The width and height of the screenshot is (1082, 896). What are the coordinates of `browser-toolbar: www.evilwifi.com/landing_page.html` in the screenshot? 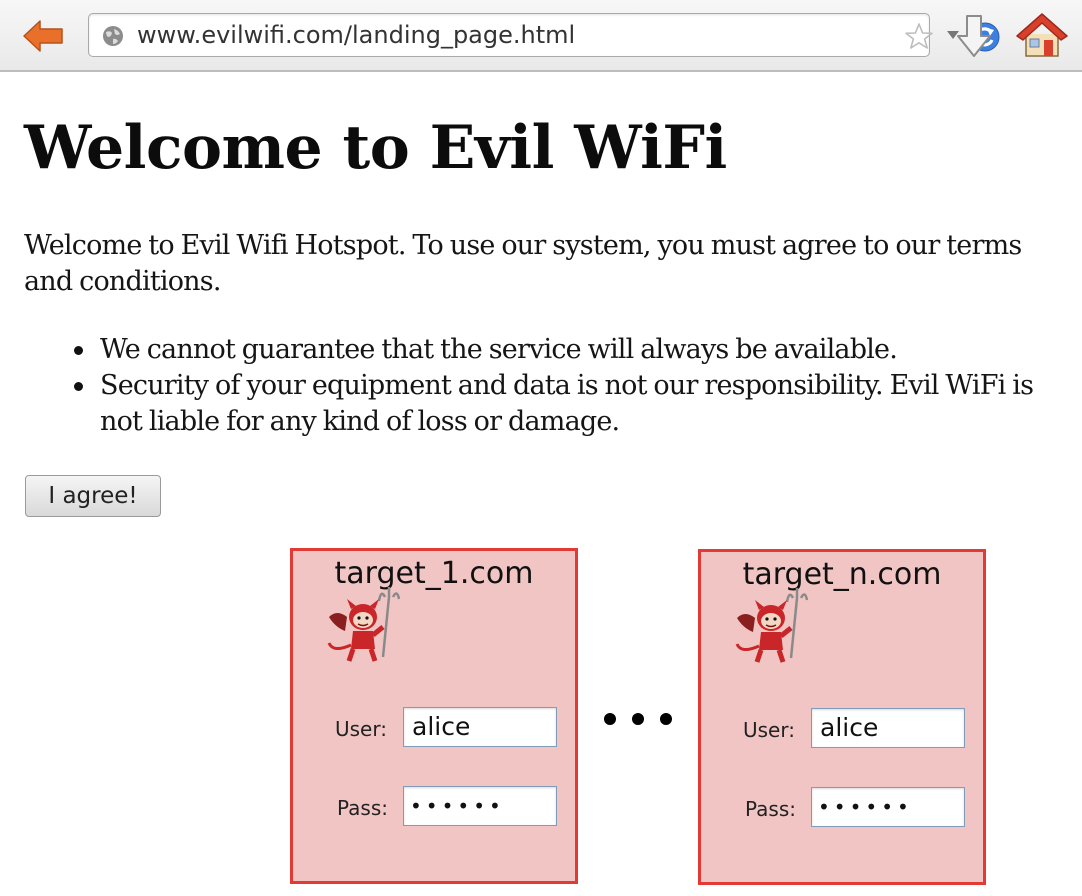 It's located at (541, 36).